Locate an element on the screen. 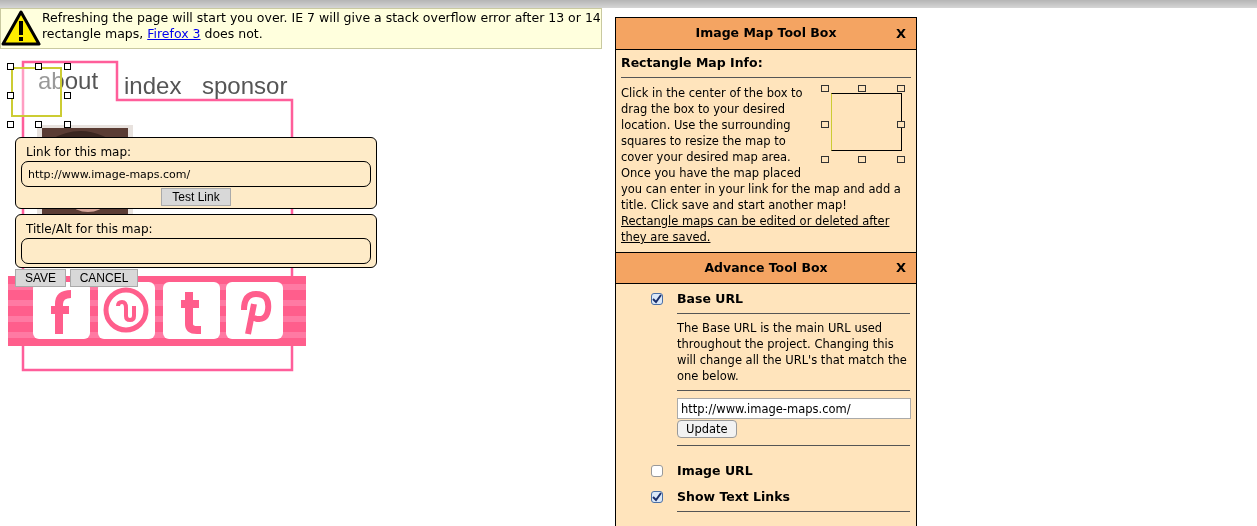  nav-link: index is located at coordinates (153, 86).